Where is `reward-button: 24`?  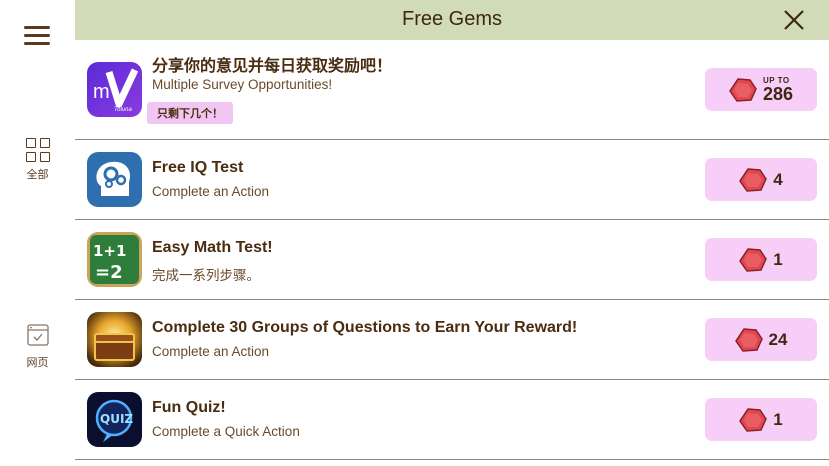 reward-button: 24 is located at coordinates (761, 339).